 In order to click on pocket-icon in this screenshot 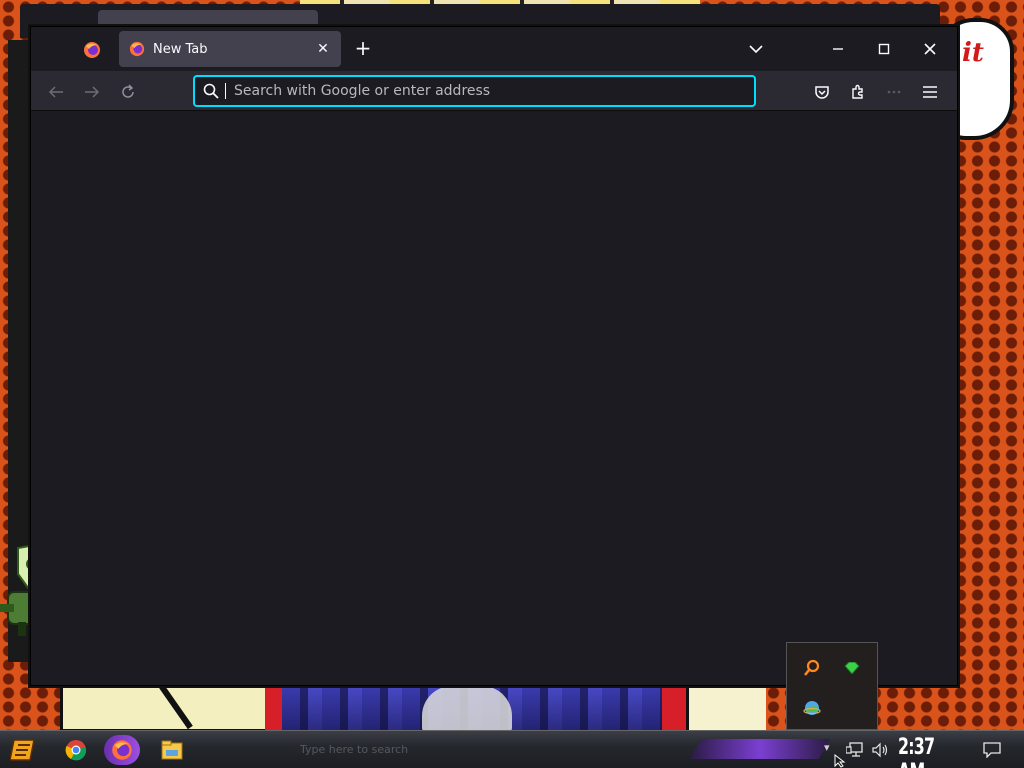, I will do `click(822, 92)`.